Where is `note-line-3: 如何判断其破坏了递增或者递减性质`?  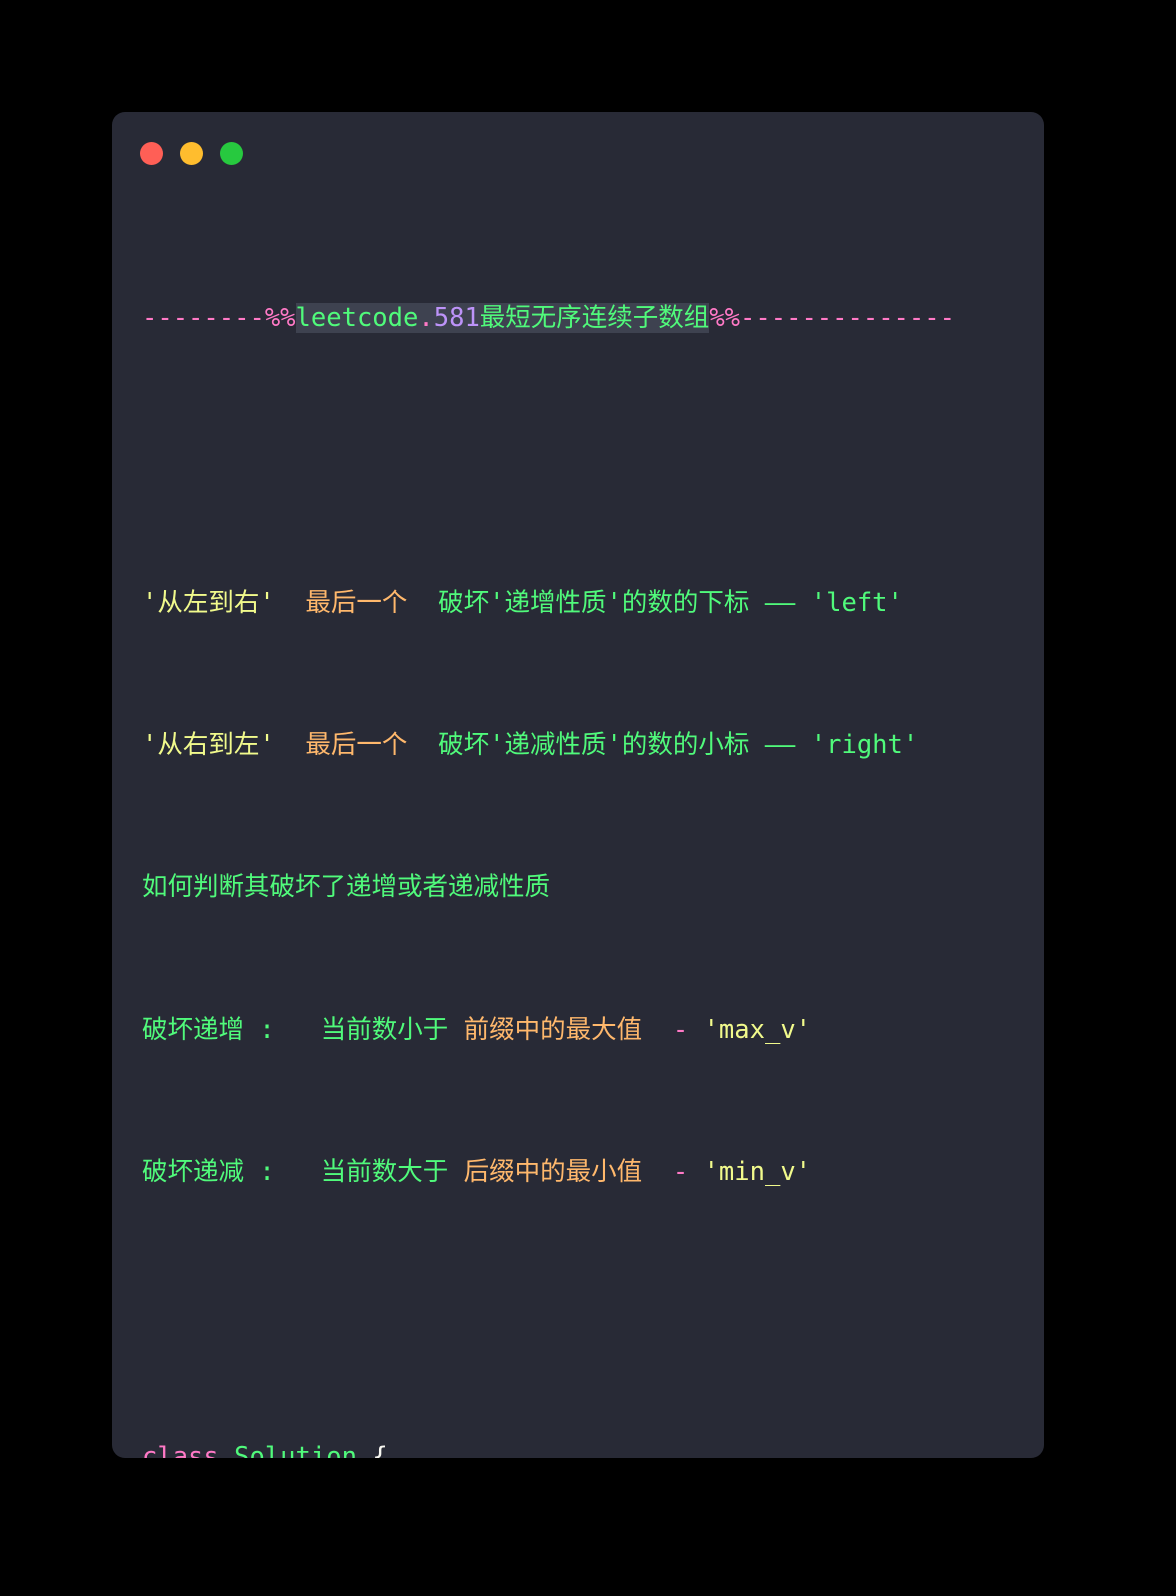 note-line-3: 如何判断其破坏了递增或者递减性质 is located at coordinates (593, 888).